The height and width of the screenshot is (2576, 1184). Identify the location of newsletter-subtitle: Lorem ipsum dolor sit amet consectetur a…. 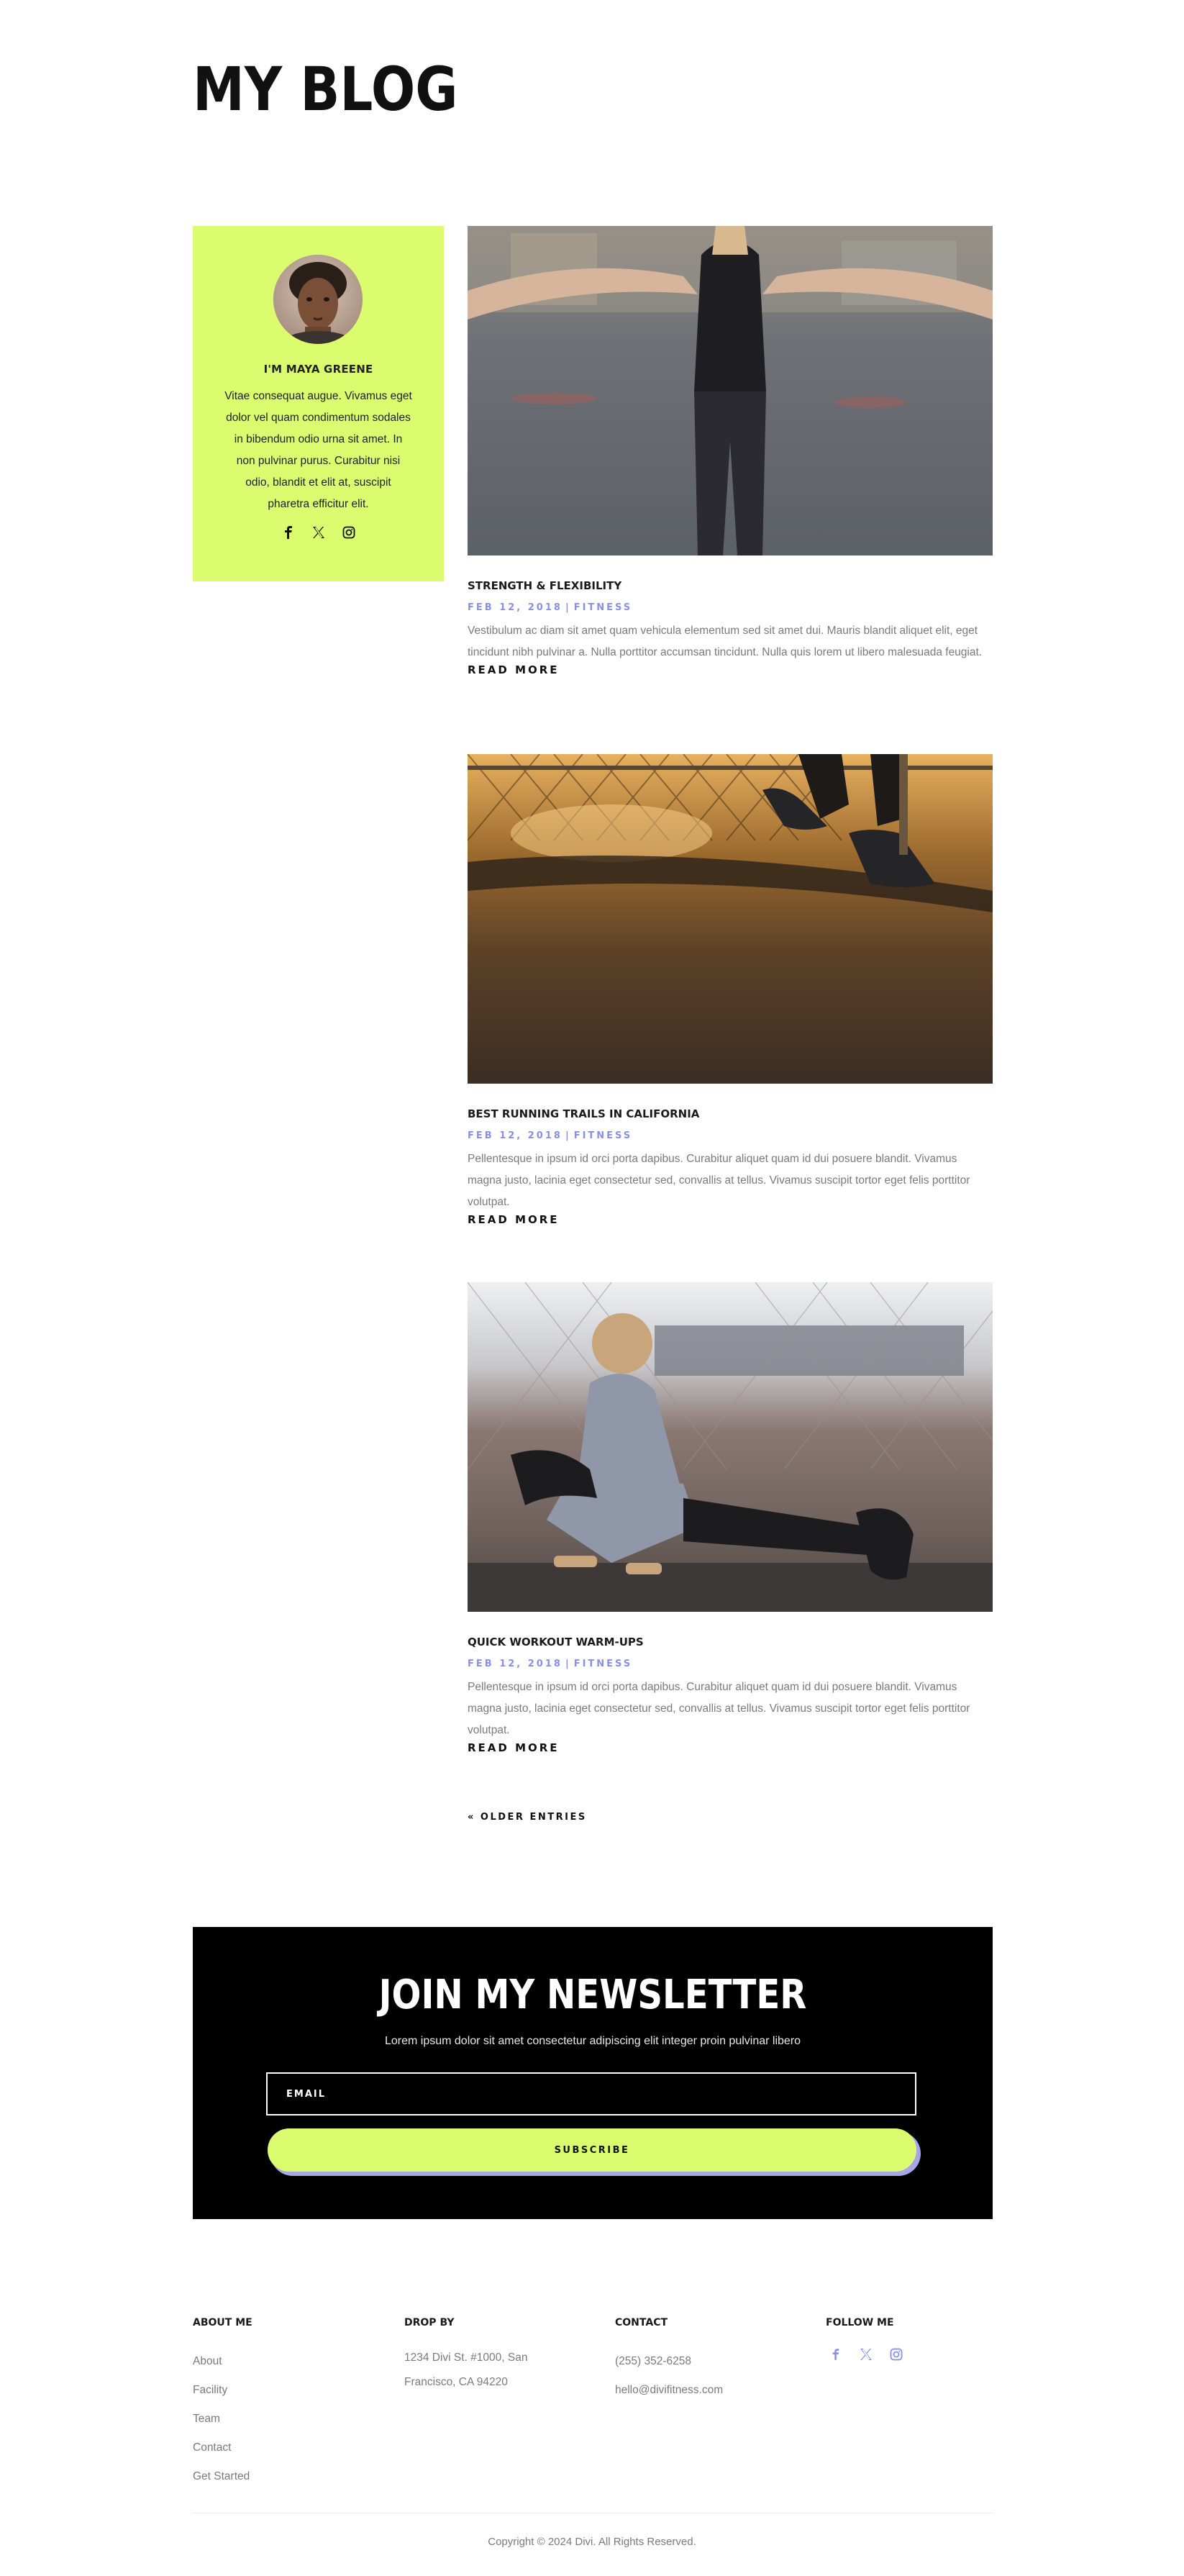
(592, 2041).